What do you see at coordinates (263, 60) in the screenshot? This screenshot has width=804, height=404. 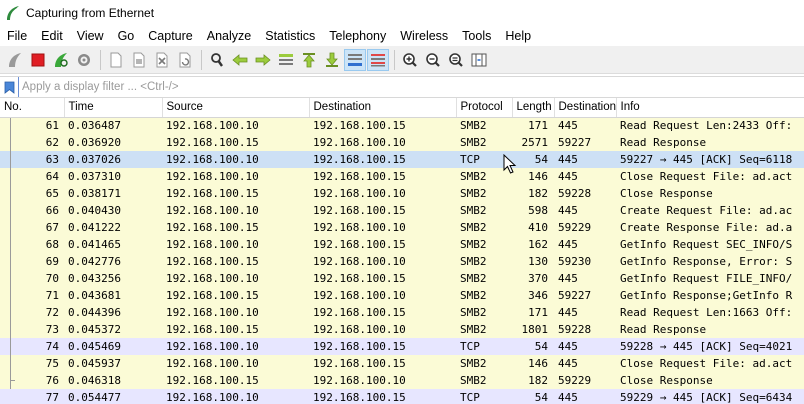 I see `go-forward-button` at bounding box center [263, 60].